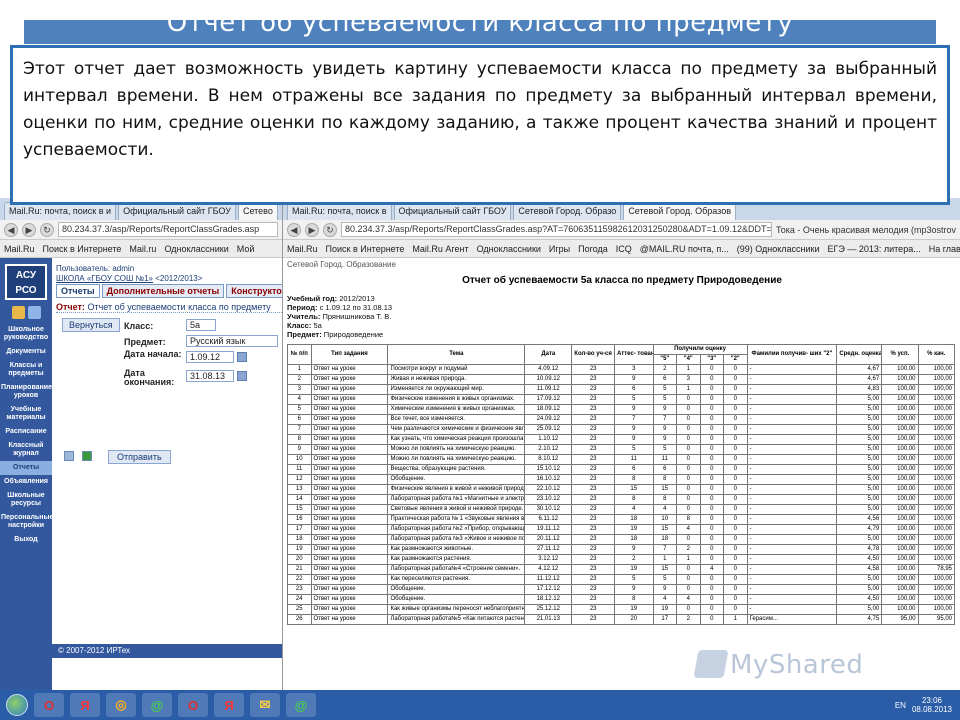 The image size is (960, 720). Describe the element at coordinates (866, 230) in the screenshot. I see `music-player-title: Тока - Очень красивая мелодия (mp3ostrov` at that location.